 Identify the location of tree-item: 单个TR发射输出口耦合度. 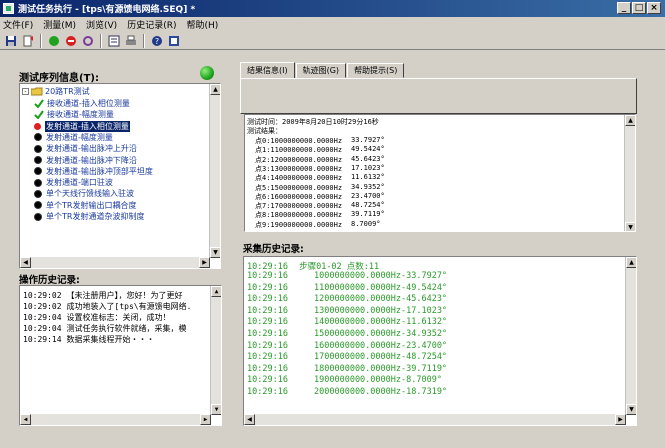
(85, 205).